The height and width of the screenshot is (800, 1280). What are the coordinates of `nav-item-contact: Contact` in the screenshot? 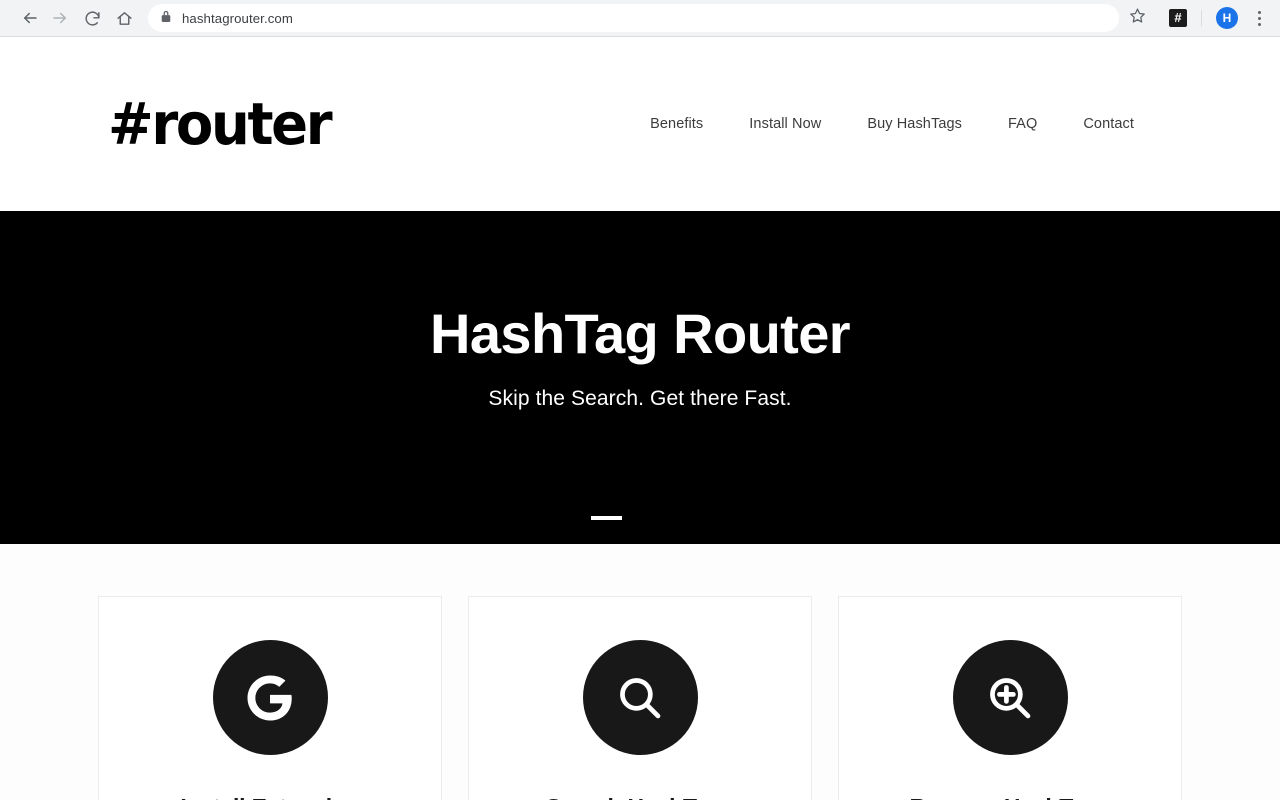 It's located at (1108, 124).